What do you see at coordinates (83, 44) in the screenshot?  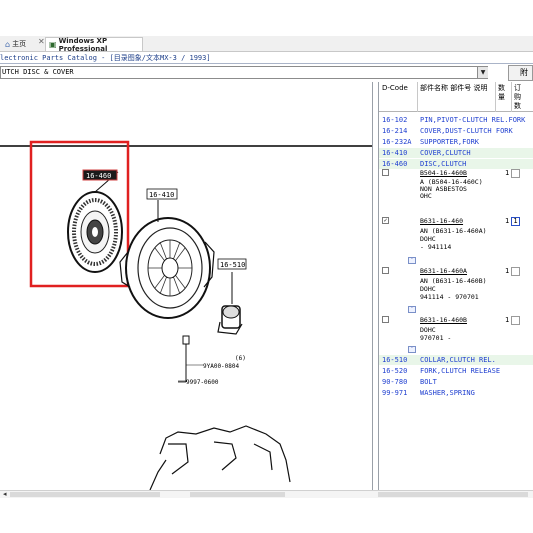 I see `tab-windows-xp-label: Windows XP Professional` at bounding box center [83, 44].